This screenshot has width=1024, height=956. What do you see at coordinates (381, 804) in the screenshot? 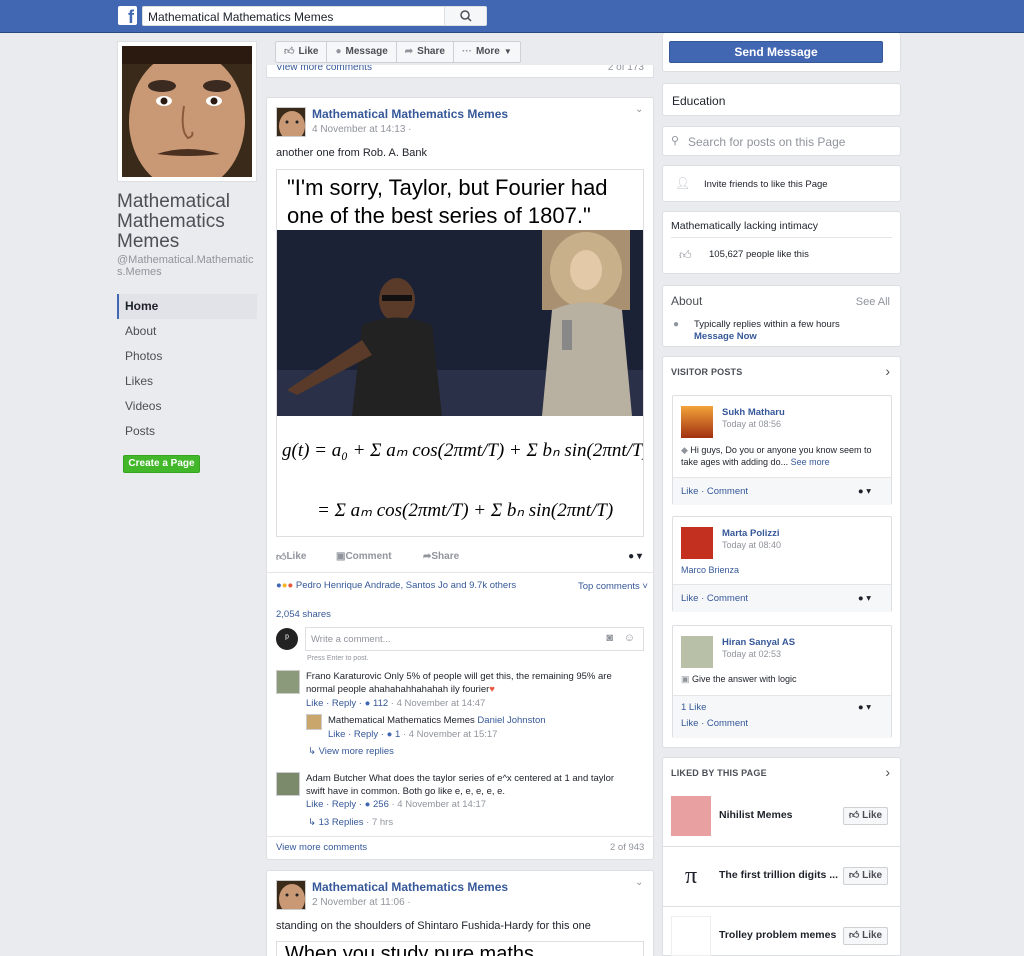
I see `reaction-count: 256` at bounding box center [381, 804].